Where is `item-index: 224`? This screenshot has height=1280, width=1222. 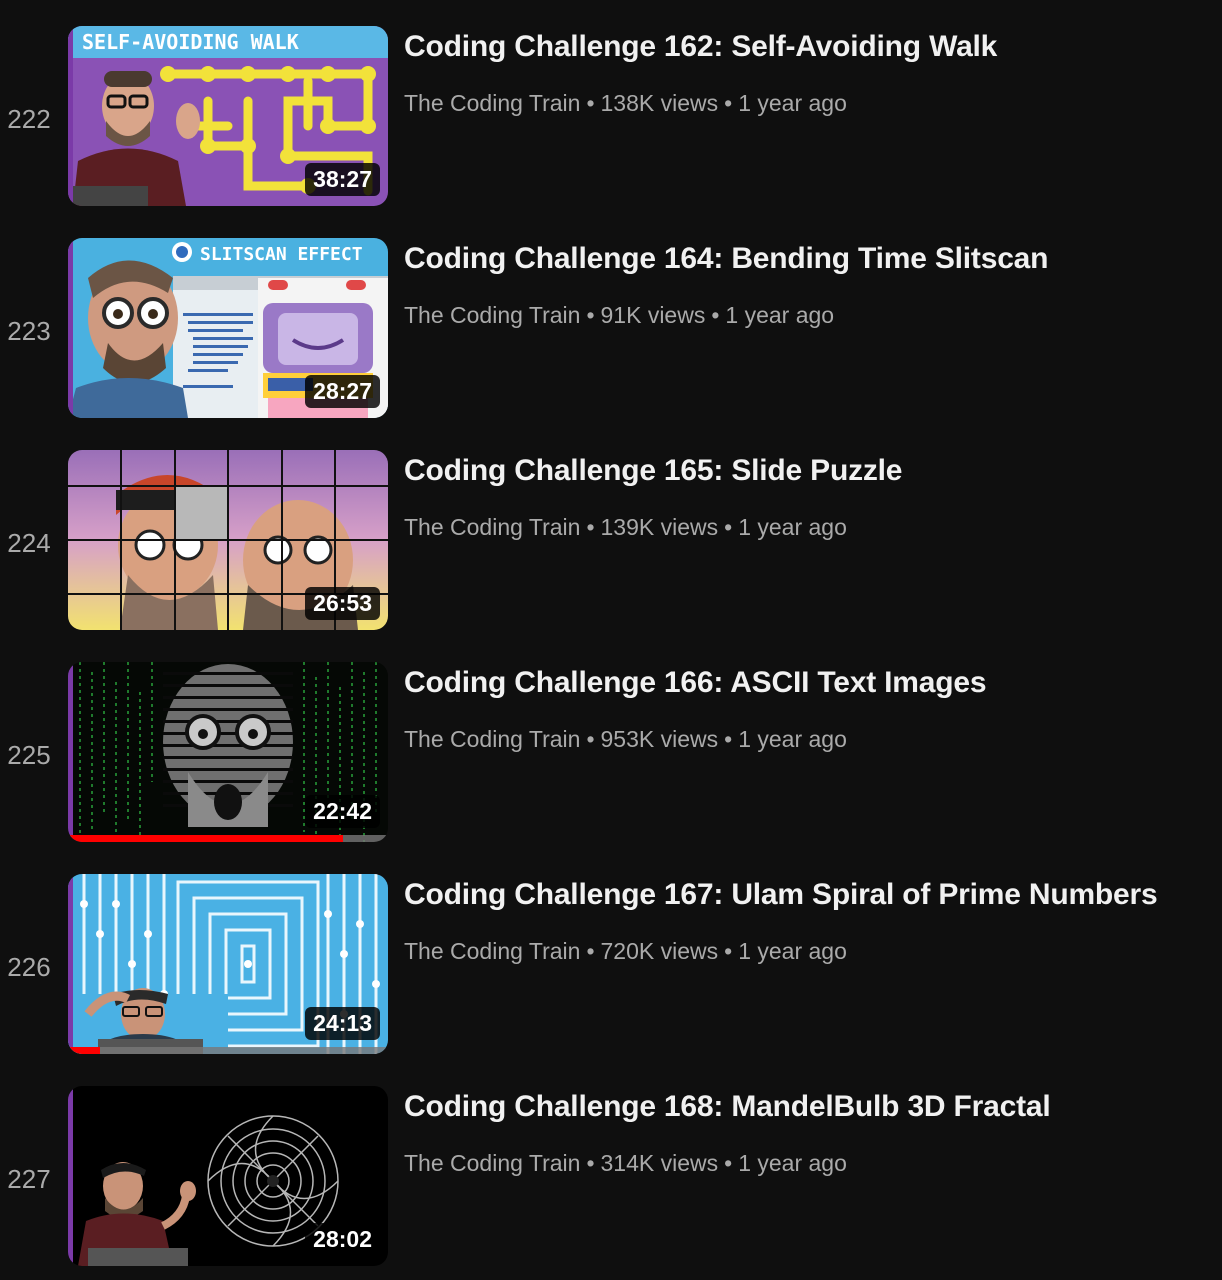 item-index: 224 is located at coordinates (29, 542).